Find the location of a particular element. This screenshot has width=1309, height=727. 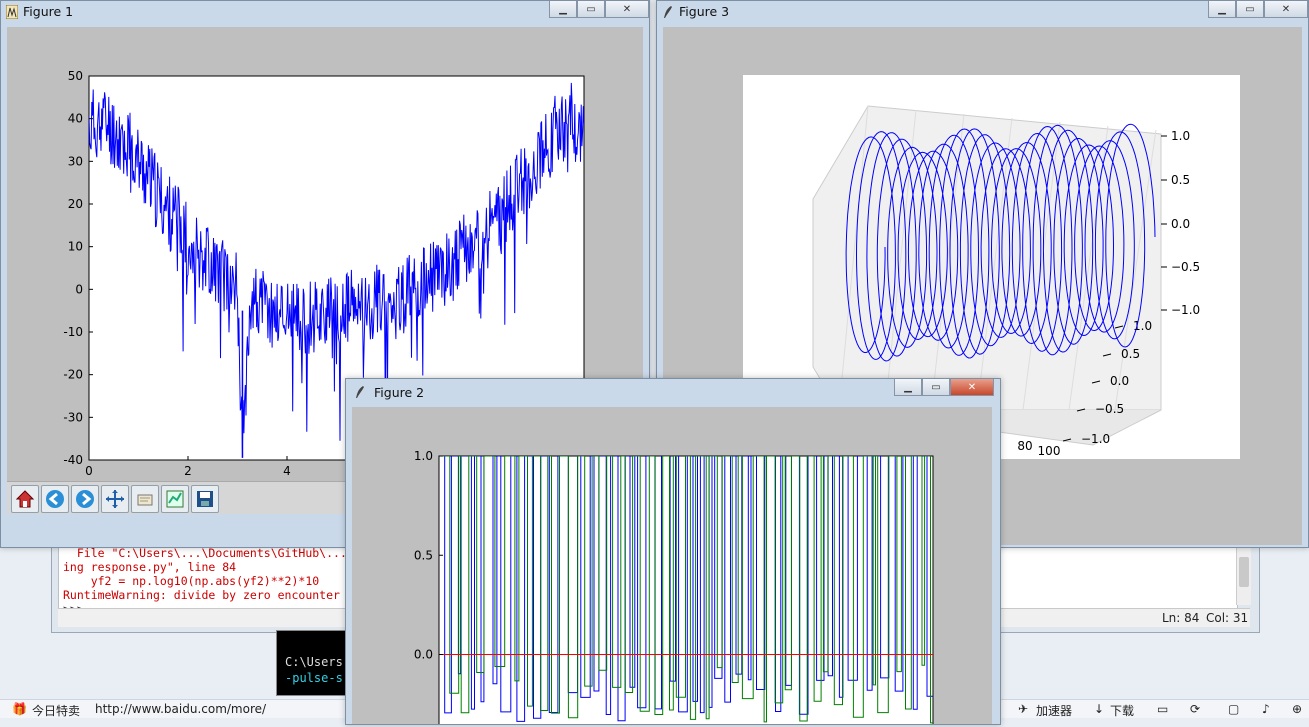

refresh-icon: ⟳ is located at coordinates (1195, 709).